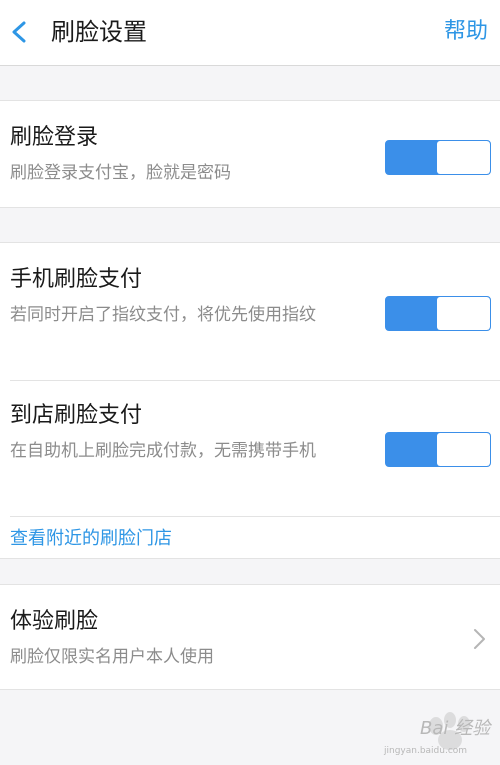 The height and width of the screenshot is (765, 500). I want to click on face-login-switch, so click(438, 157).